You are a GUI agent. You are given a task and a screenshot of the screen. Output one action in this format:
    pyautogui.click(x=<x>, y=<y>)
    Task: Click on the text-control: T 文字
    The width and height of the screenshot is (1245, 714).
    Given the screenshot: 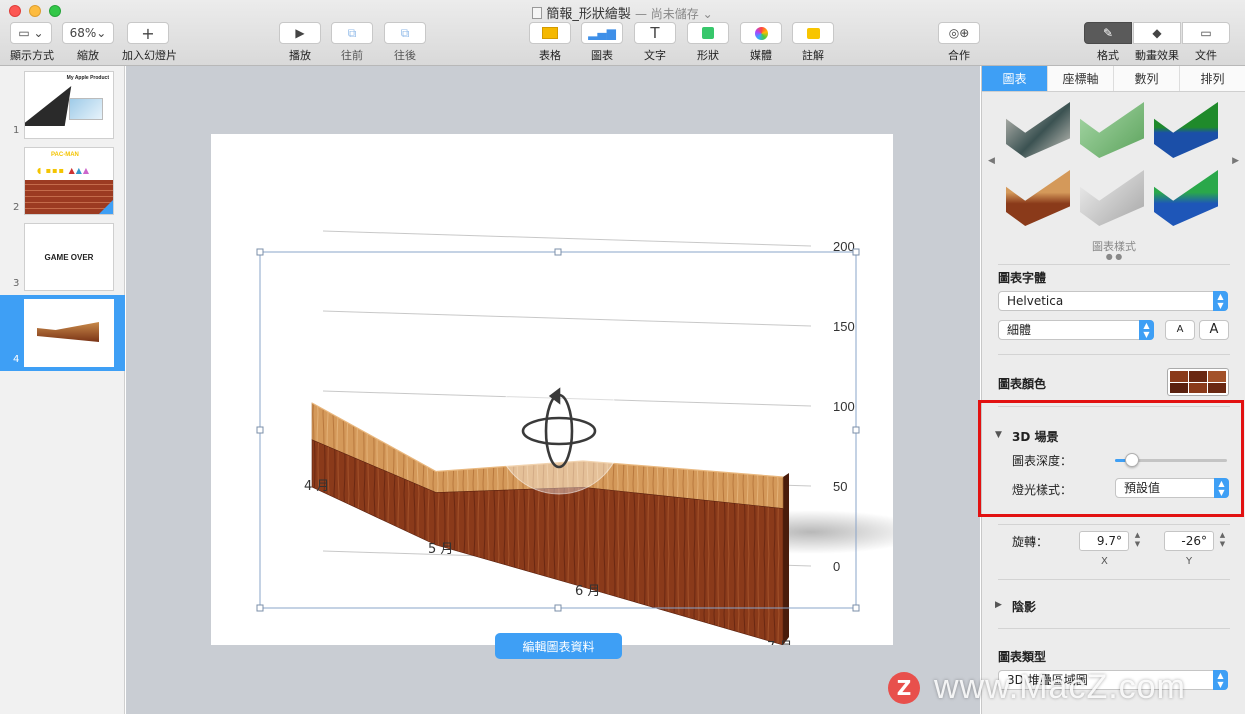 What is the action you would take?
    pyautogui.click(x=655, y=42)
    